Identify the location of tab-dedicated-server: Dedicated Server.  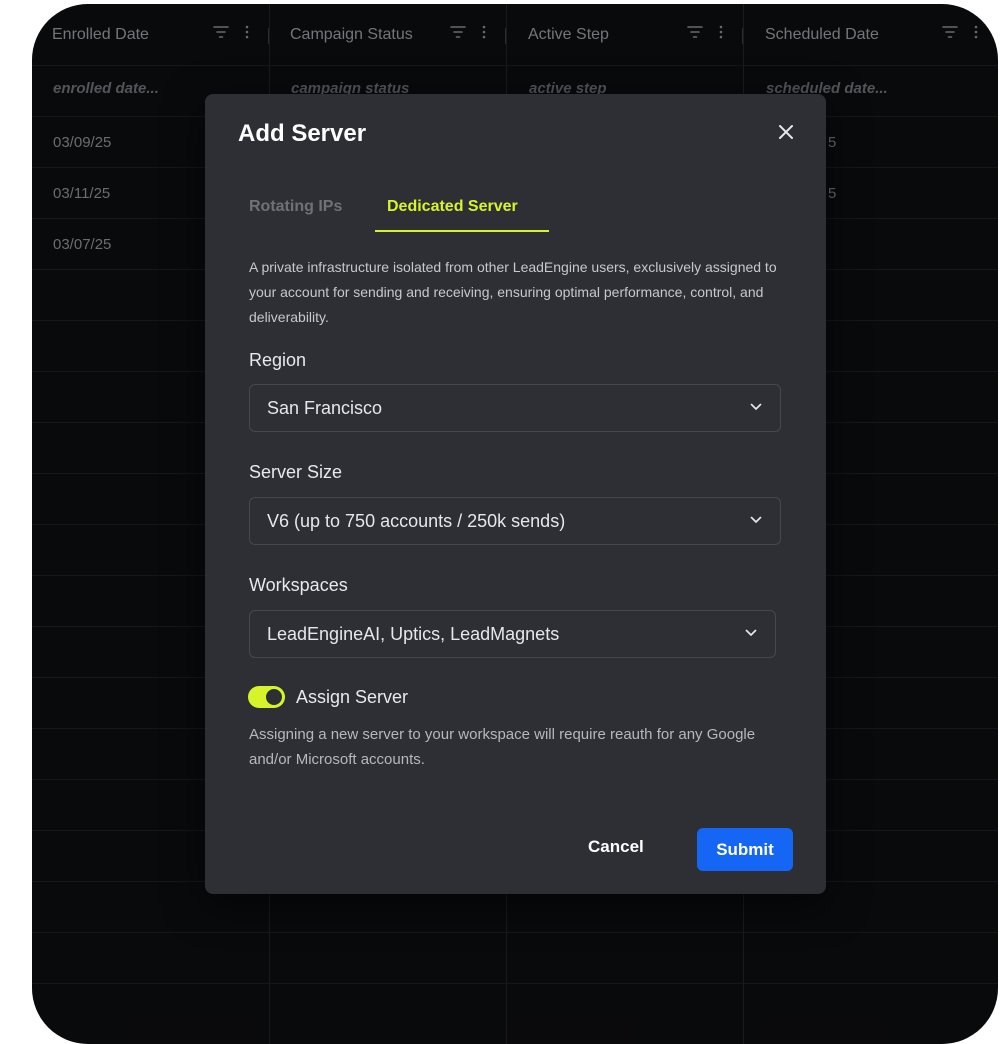
(452, 207).